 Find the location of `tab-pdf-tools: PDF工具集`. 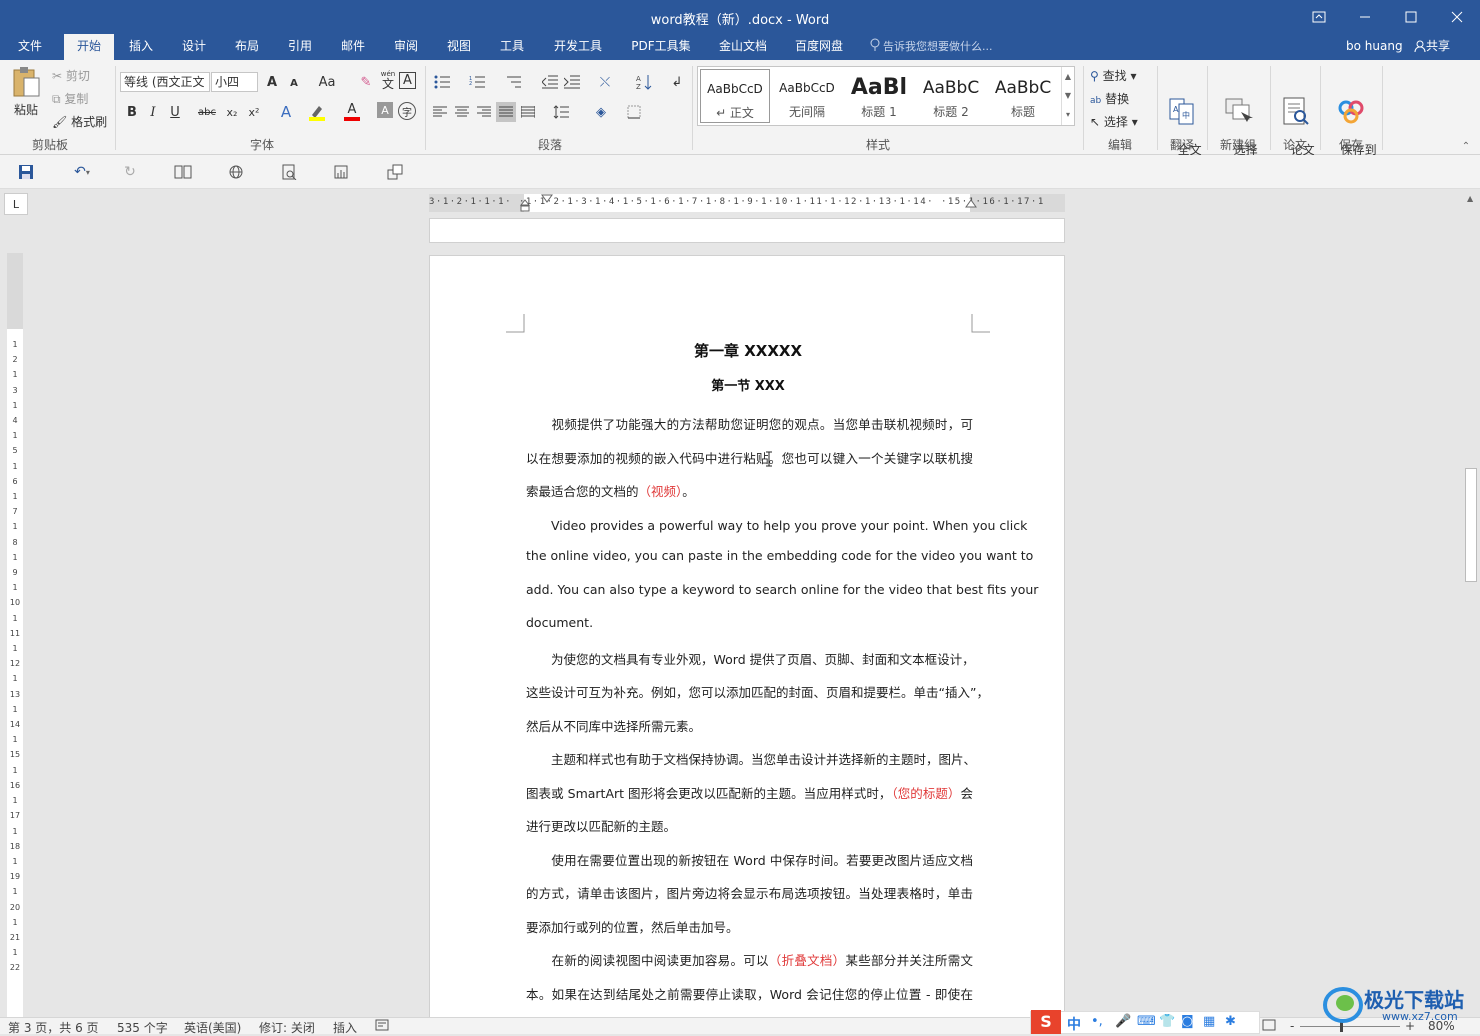

tab-pdf-tools: PDF工具集 is located at coordinates (661, 47).